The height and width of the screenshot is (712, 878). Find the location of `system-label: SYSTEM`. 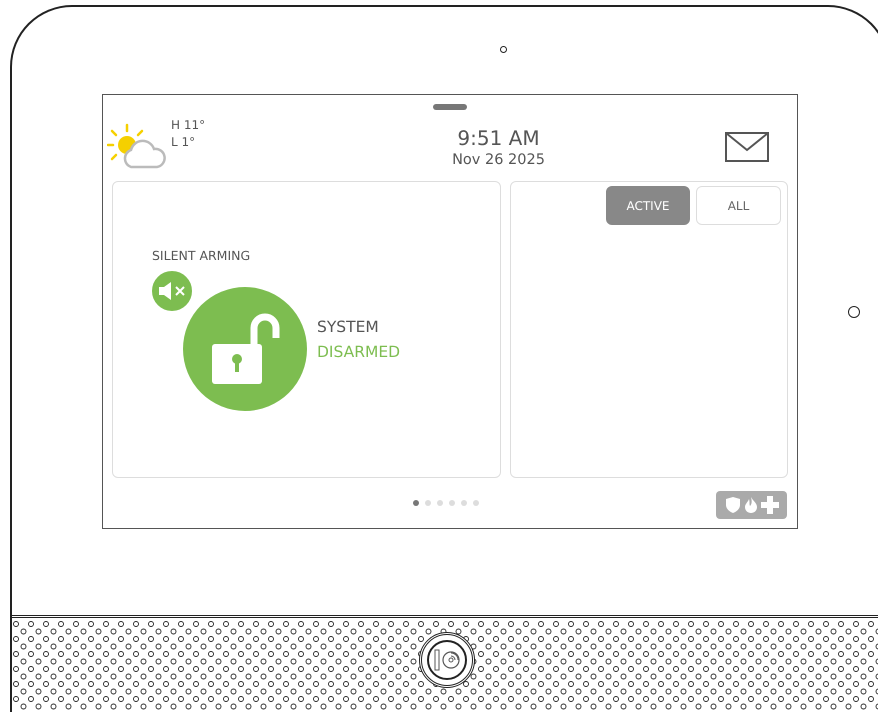

system-label: SYSTEM is located at coordinates (348, 327).